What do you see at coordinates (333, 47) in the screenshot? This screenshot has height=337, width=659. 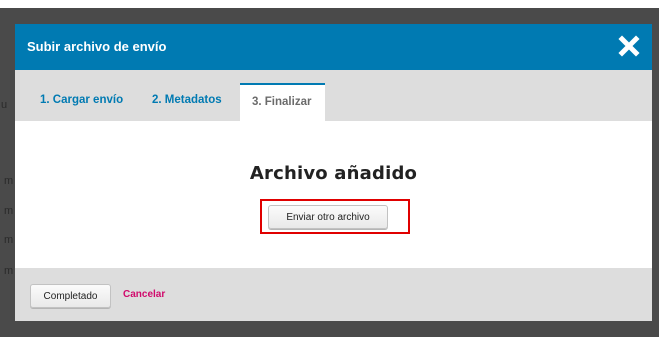 I see `modal-header: Subir archivo de envío` at bounding box center [333, 47].